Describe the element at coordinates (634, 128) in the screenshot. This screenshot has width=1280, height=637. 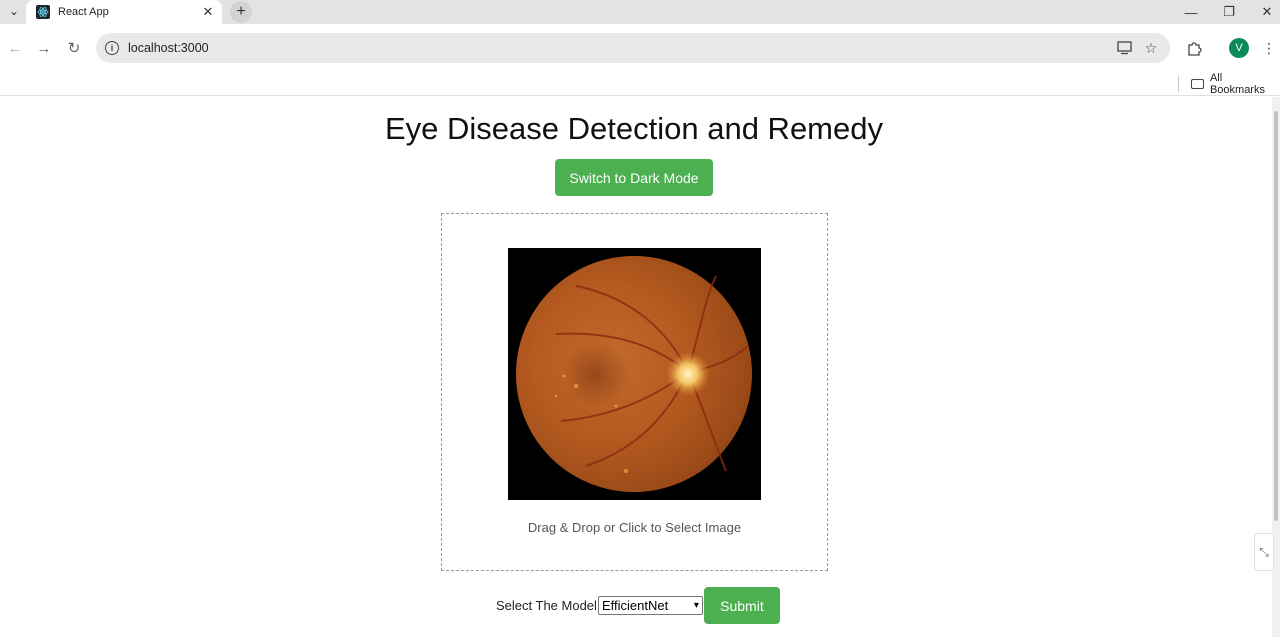
I see `page-title: Eye Disease Detection and Remedy` at that location.